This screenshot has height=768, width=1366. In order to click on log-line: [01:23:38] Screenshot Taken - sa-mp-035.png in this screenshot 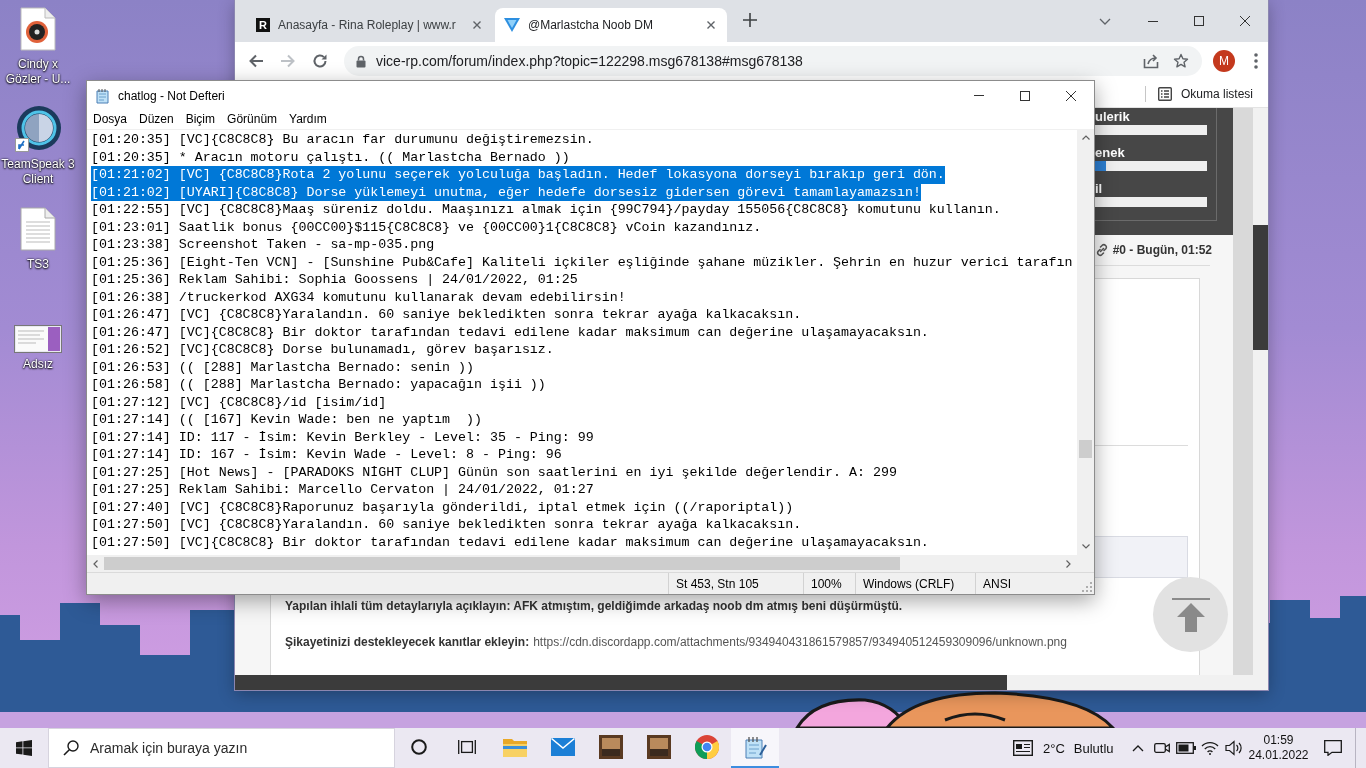, I will do `click(263, 245)`.